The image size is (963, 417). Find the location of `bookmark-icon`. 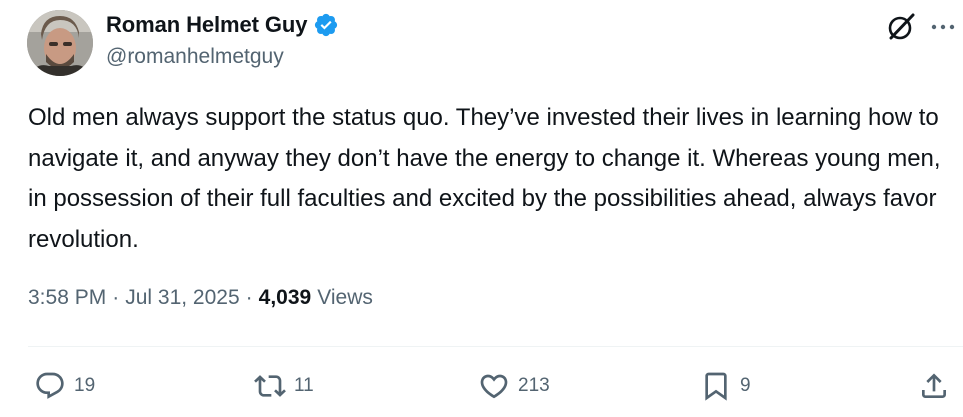

bookmark-icon is located at coordinates (716, 386).